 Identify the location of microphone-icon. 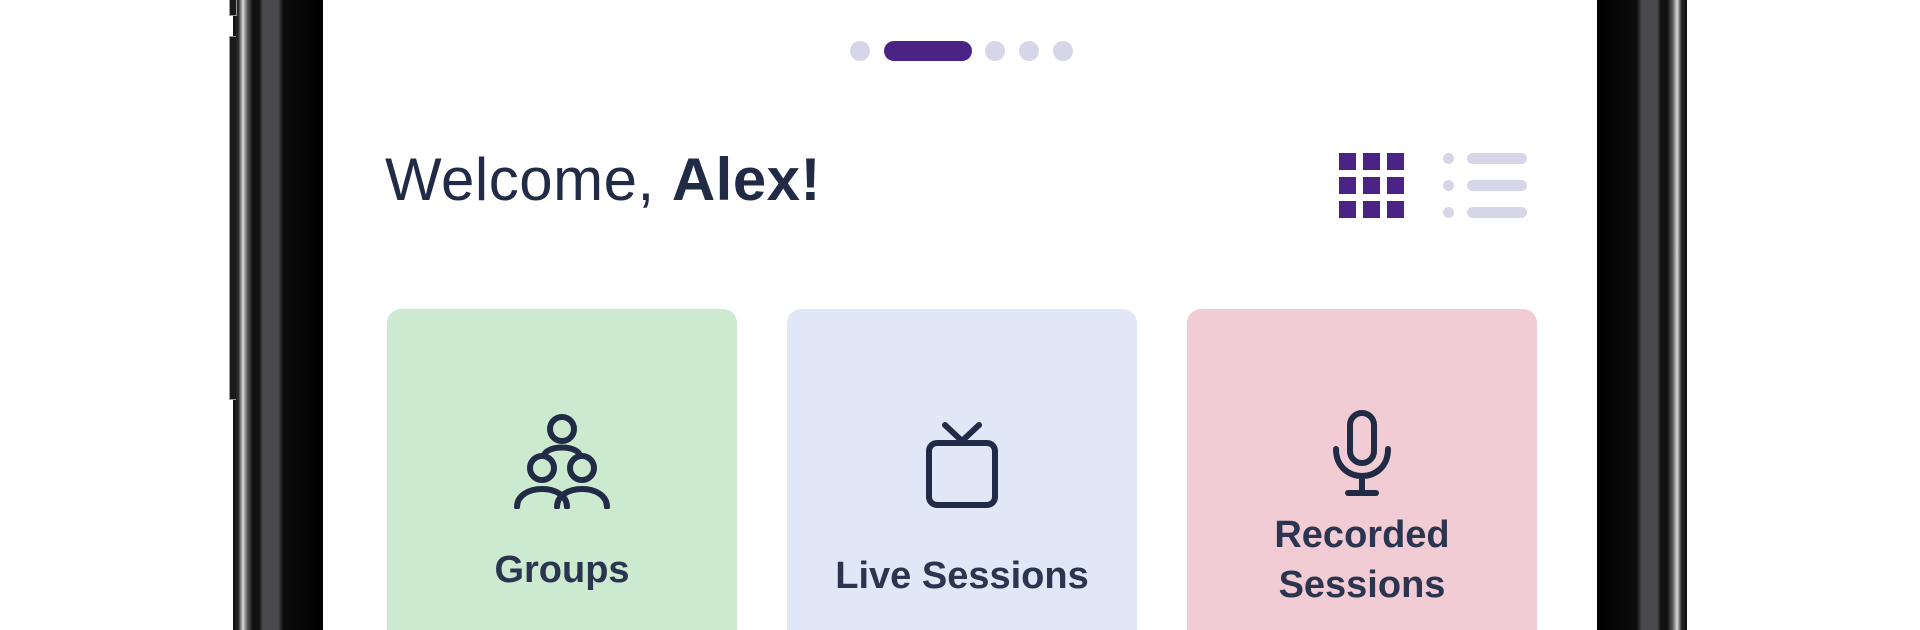
(1362, 453).